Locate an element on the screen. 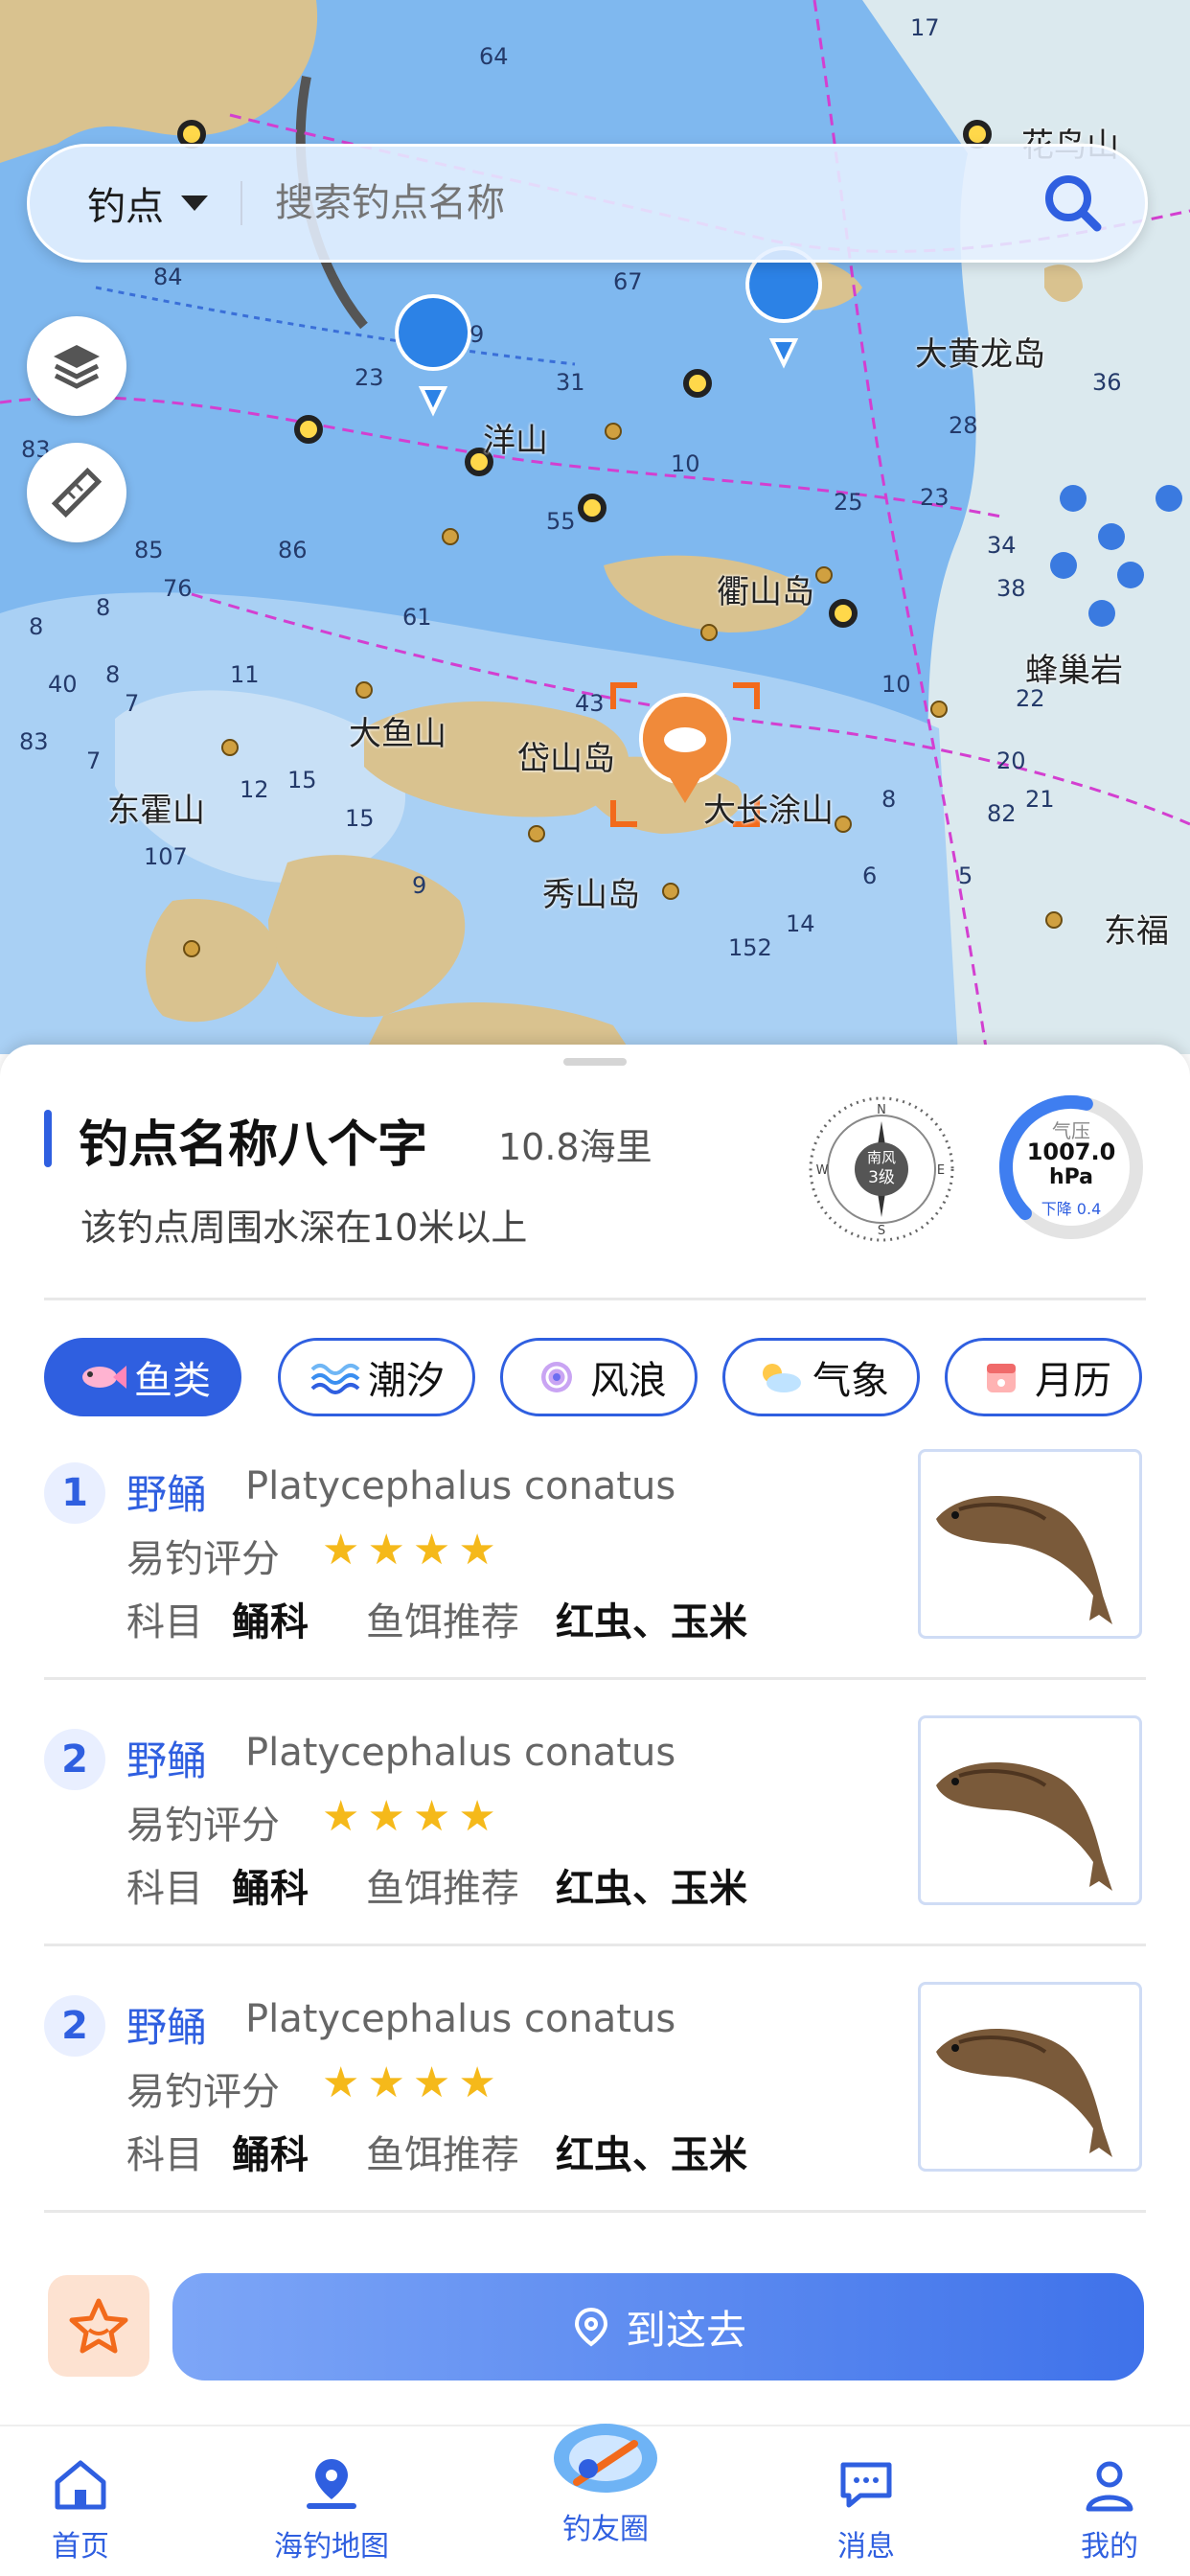 Image resolution: width=1190 pixels, height=2576 pixels. calendar-icon is located at coordinates (1002, 1378).